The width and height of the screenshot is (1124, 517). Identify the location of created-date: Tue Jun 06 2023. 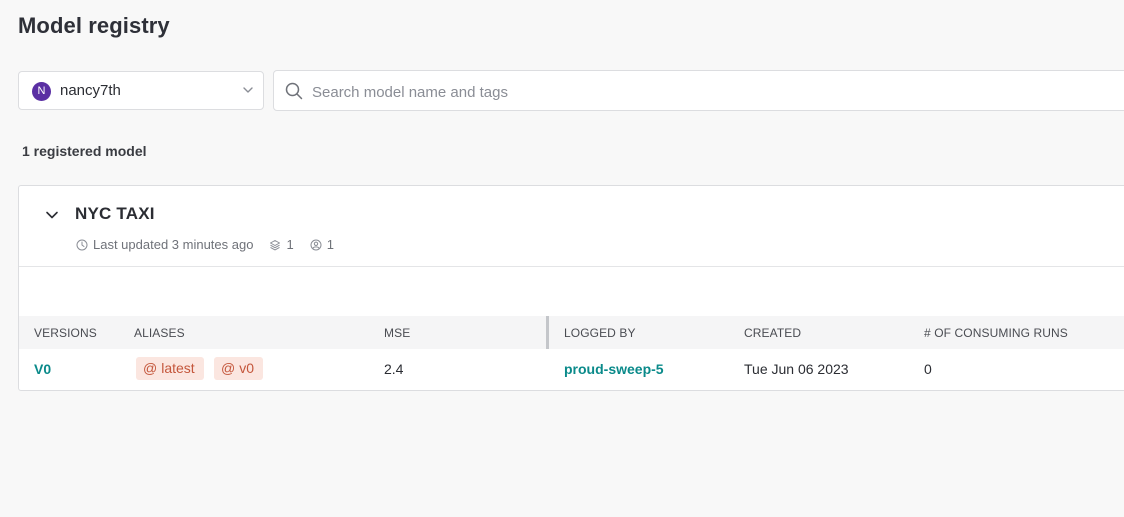
(796, 369).